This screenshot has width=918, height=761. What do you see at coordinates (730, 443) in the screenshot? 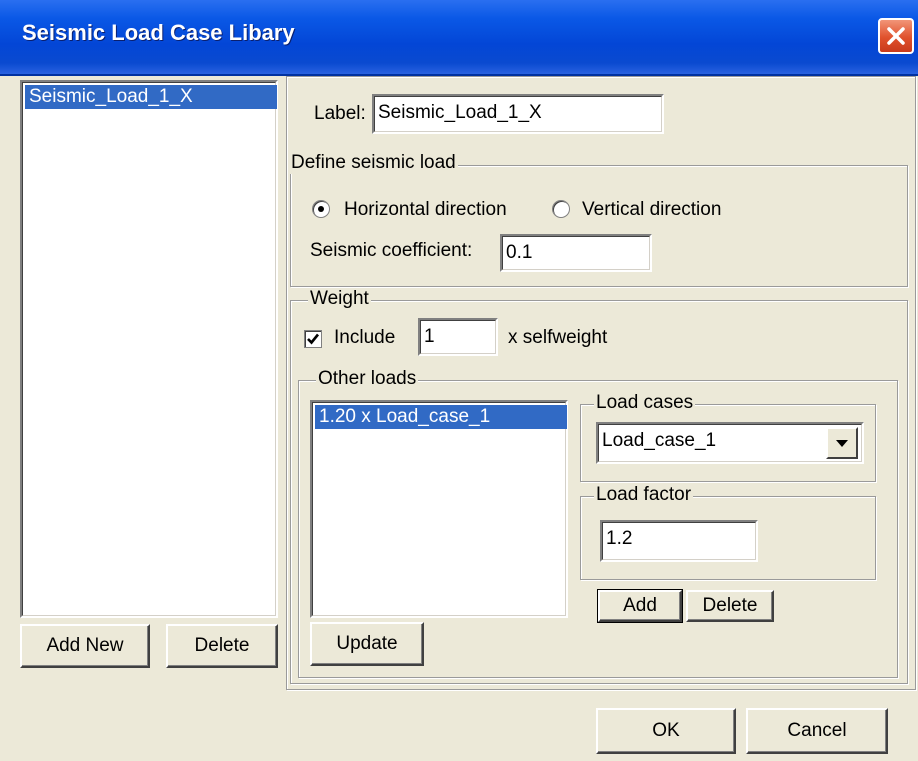
I see `load-cases-dropdown: Load_case_1` at bounding box center [730, 443].